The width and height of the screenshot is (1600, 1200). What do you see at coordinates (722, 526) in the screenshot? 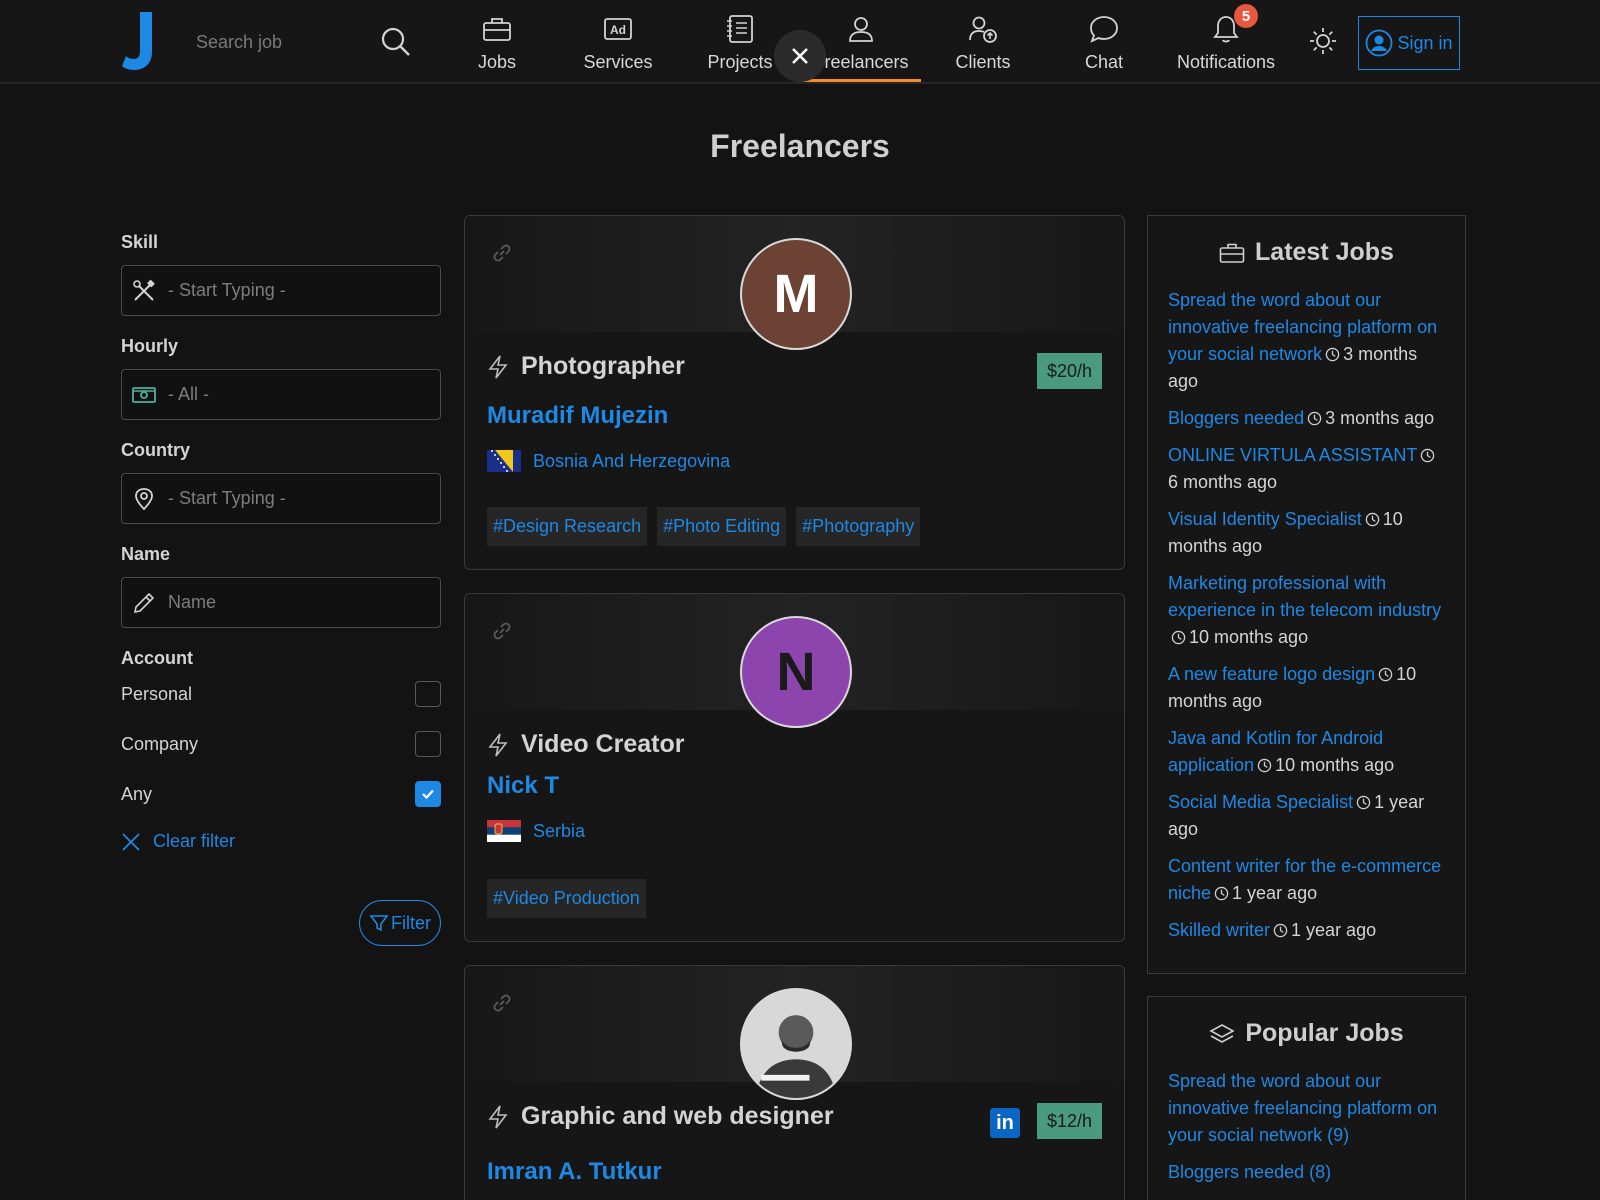
I see `skill-tag: #Photo Editing` at bounding box center [722, 526].